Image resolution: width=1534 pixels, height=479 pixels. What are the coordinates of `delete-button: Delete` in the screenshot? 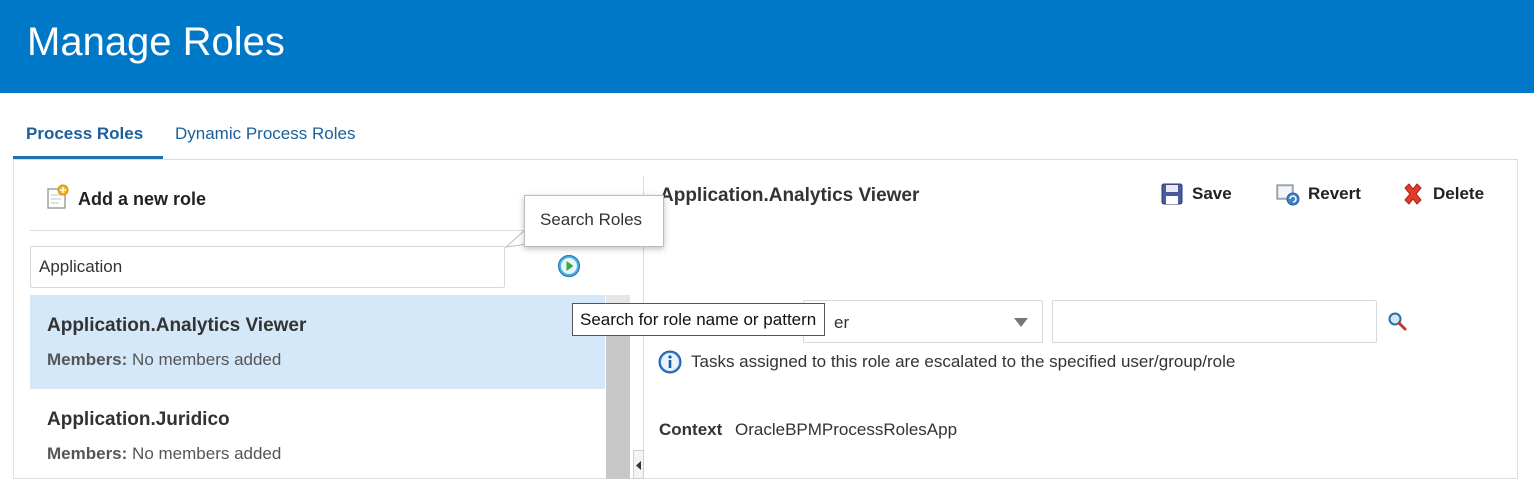 It's located at (1442, 194).